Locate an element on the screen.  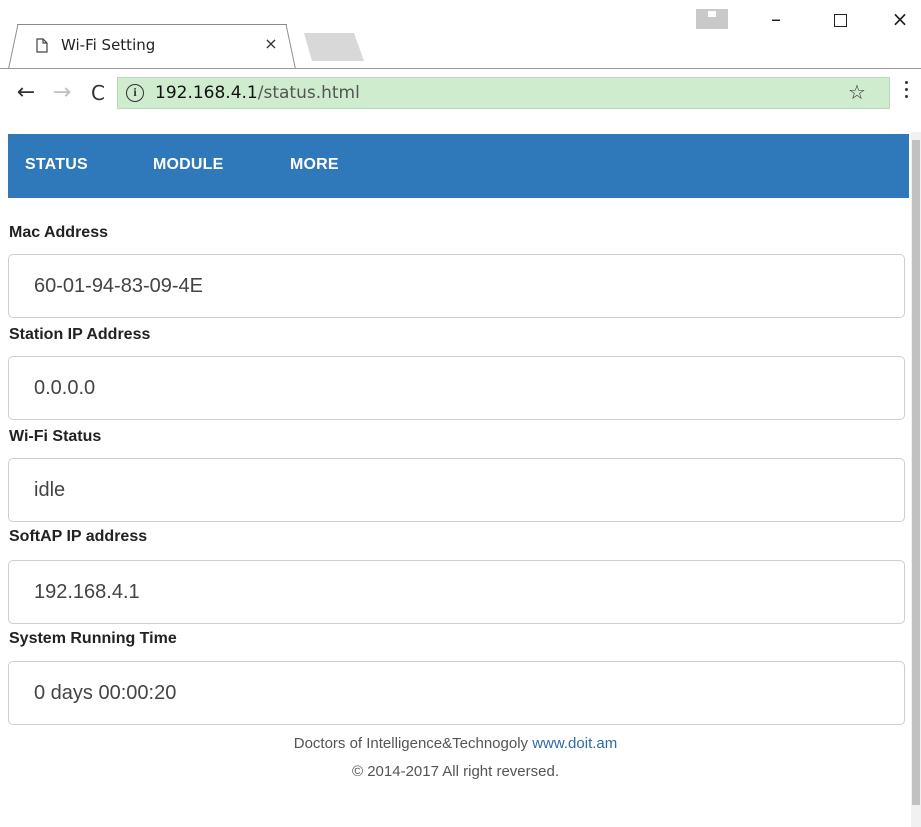
vertical-scrollbar is located at coordinates (916, 479).